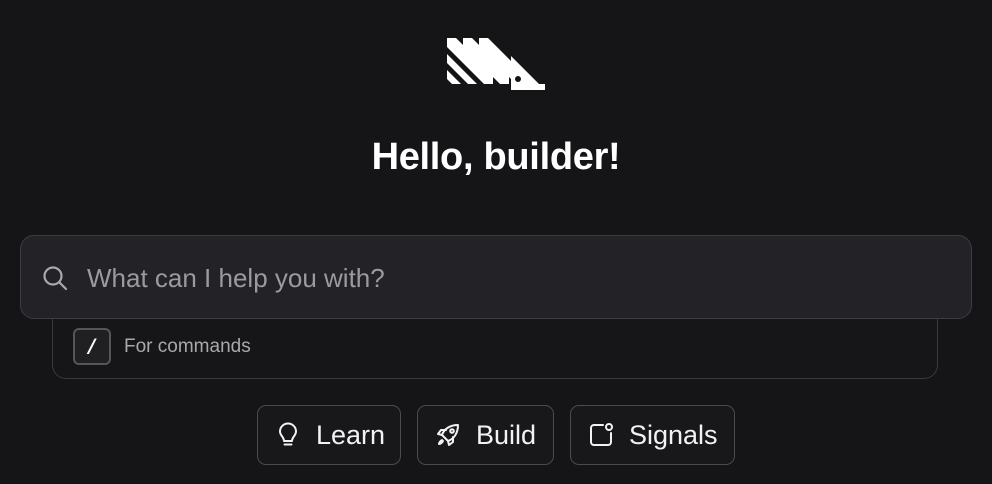  I want to click on search-input, so click(517, 278).